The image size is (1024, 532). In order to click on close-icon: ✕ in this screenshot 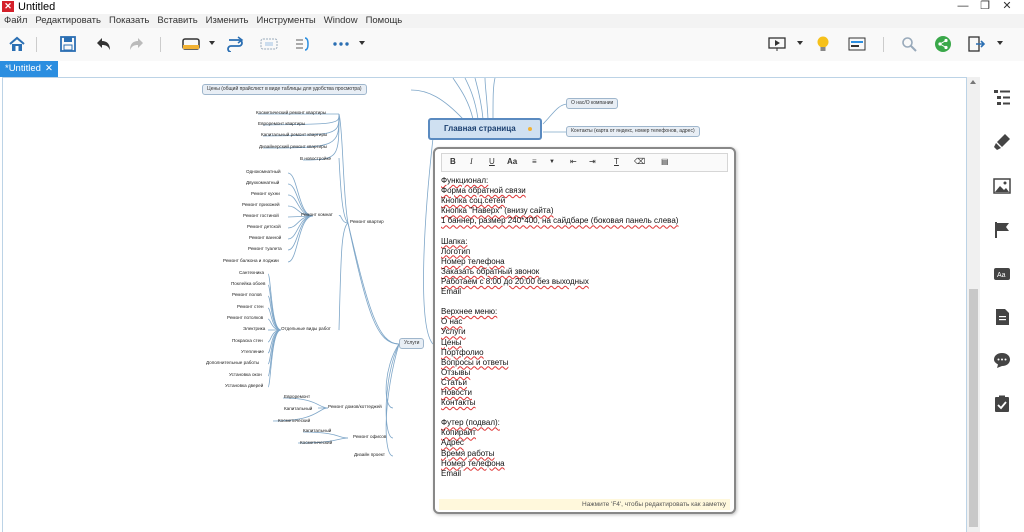, I will do `click(49, 69)`.